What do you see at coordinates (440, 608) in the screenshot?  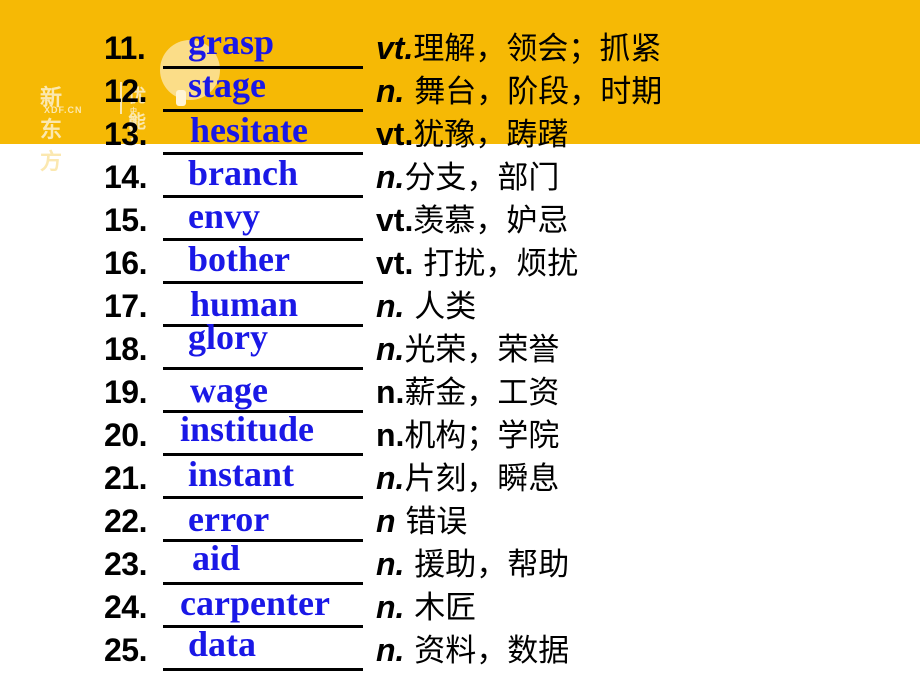 I see `chinese-meaning: 木匠` at bounding box center [440, 608].